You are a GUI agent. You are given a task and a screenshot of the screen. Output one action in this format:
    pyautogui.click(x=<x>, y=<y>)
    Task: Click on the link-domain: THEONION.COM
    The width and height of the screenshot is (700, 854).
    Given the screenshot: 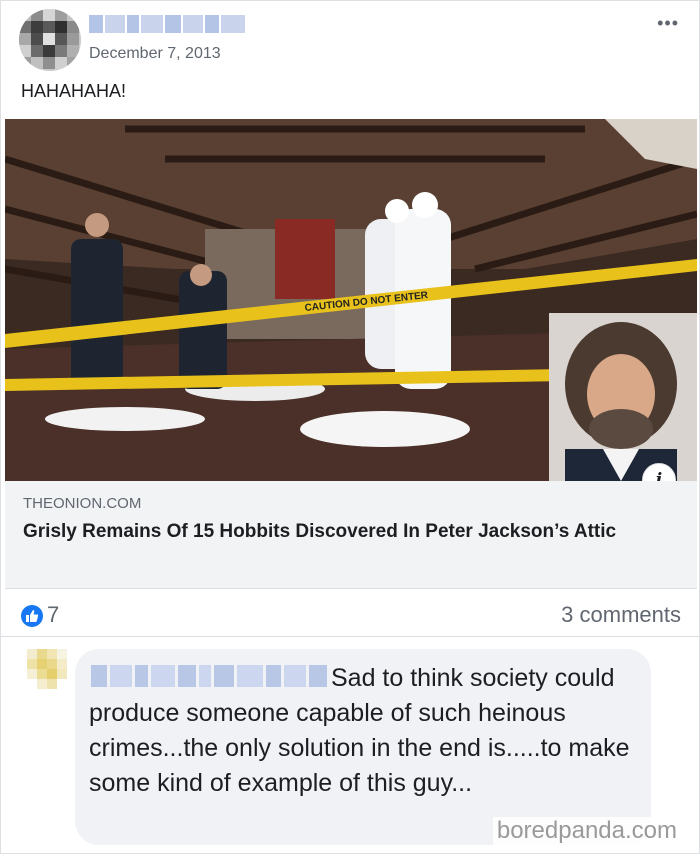 What is the action you would take?
    pyautogui.click(x=82, y=503)
    